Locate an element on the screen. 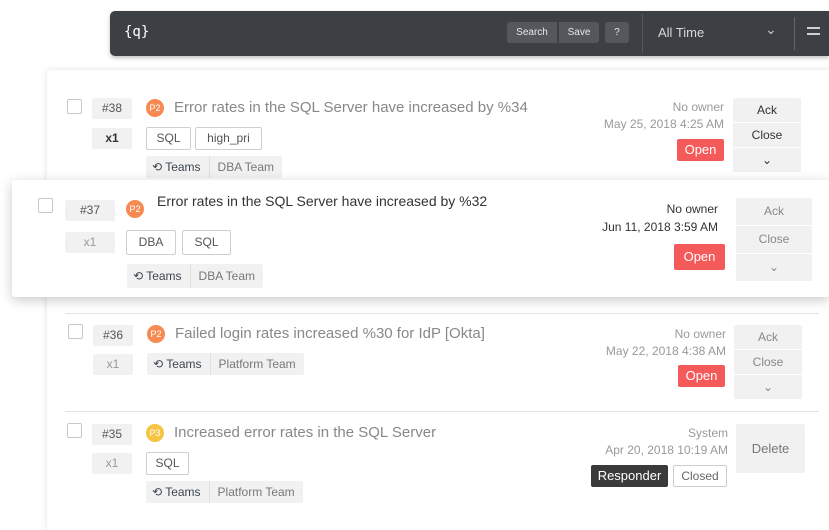 This screenshot has height=530, width=829. alert-id: #35 is located at coordinates (112, 434).